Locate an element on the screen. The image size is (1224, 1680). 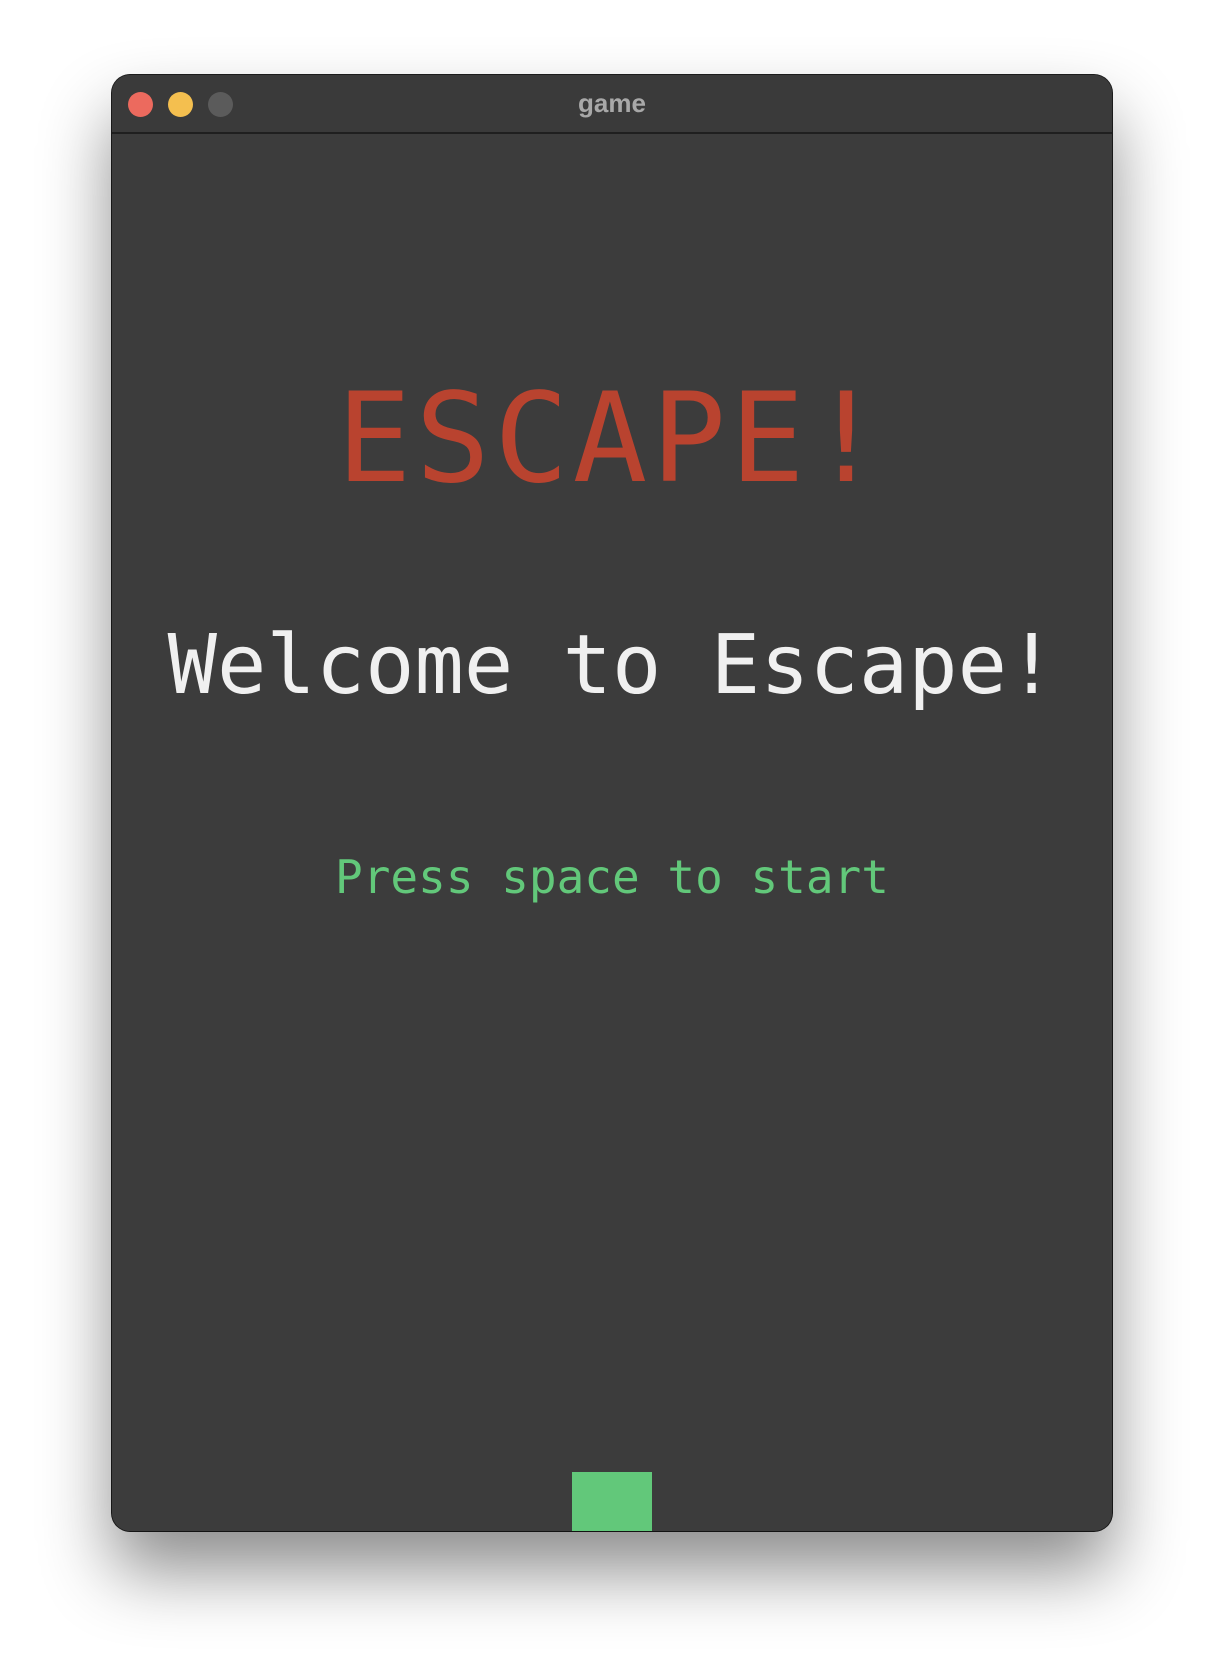
player-square is located at coordinates (612, 1501).